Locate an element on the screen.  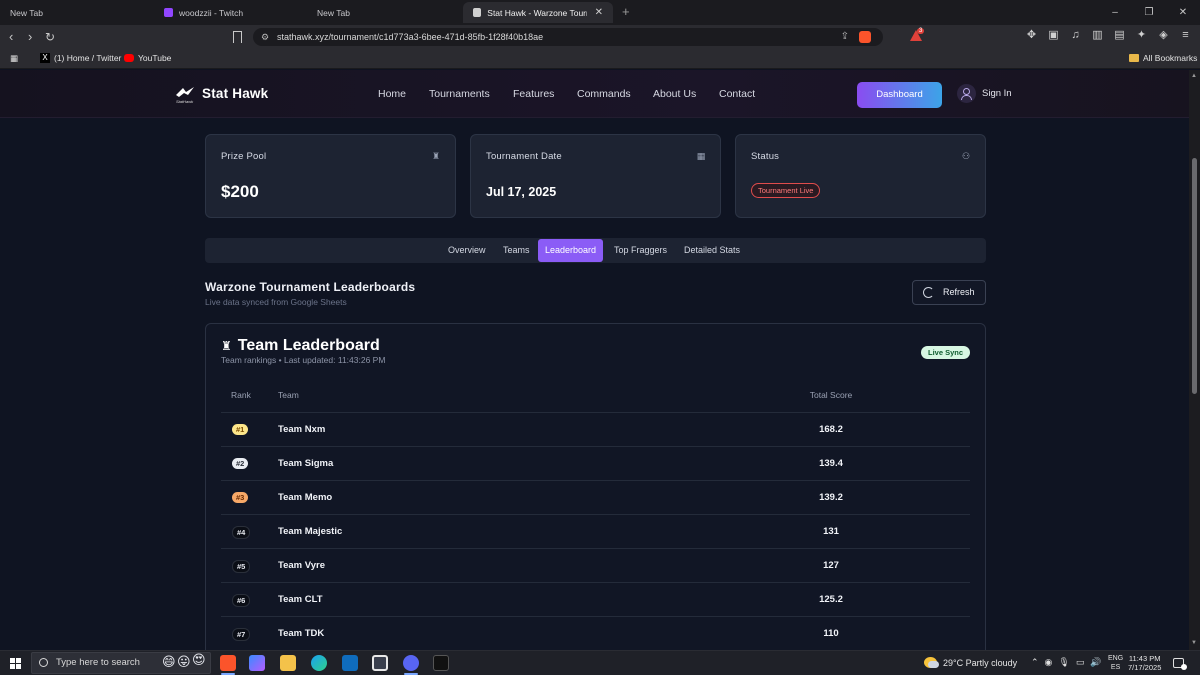
youtube-icon is located at coordinates (129, 58).